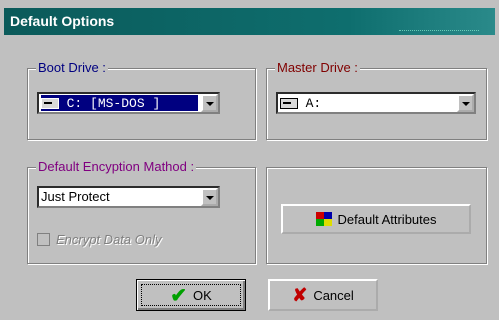  Describe the element at coordinates (116, 166) in the screenshot. I see `encryption-label: Default Encyption Mathod :` at that location.